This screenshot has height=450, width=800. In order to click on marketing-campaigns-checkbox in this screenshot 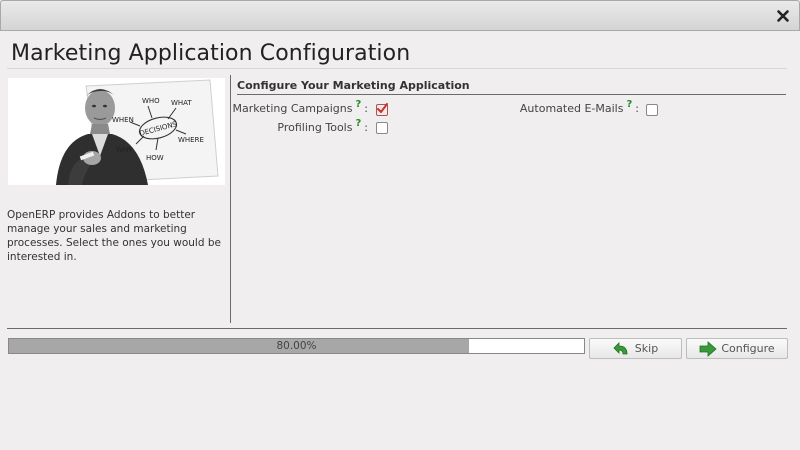, I will do `click(382, 109)`.